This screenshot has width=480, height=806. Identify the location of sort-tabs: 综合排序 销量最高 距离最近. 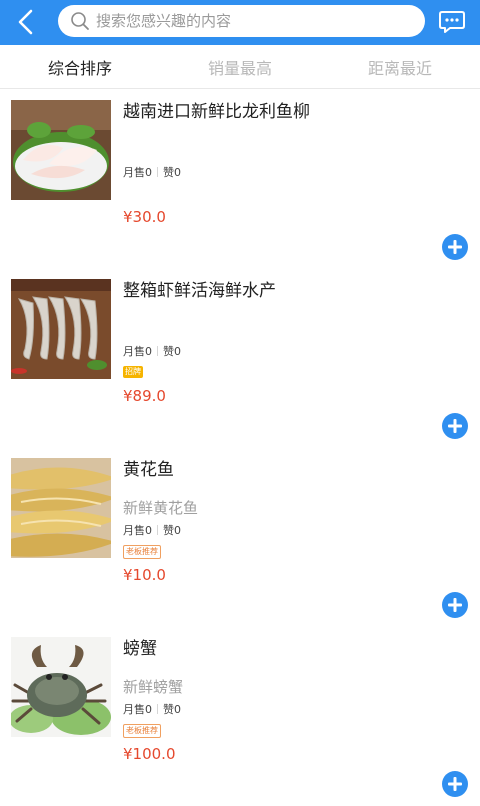
(240, 67).